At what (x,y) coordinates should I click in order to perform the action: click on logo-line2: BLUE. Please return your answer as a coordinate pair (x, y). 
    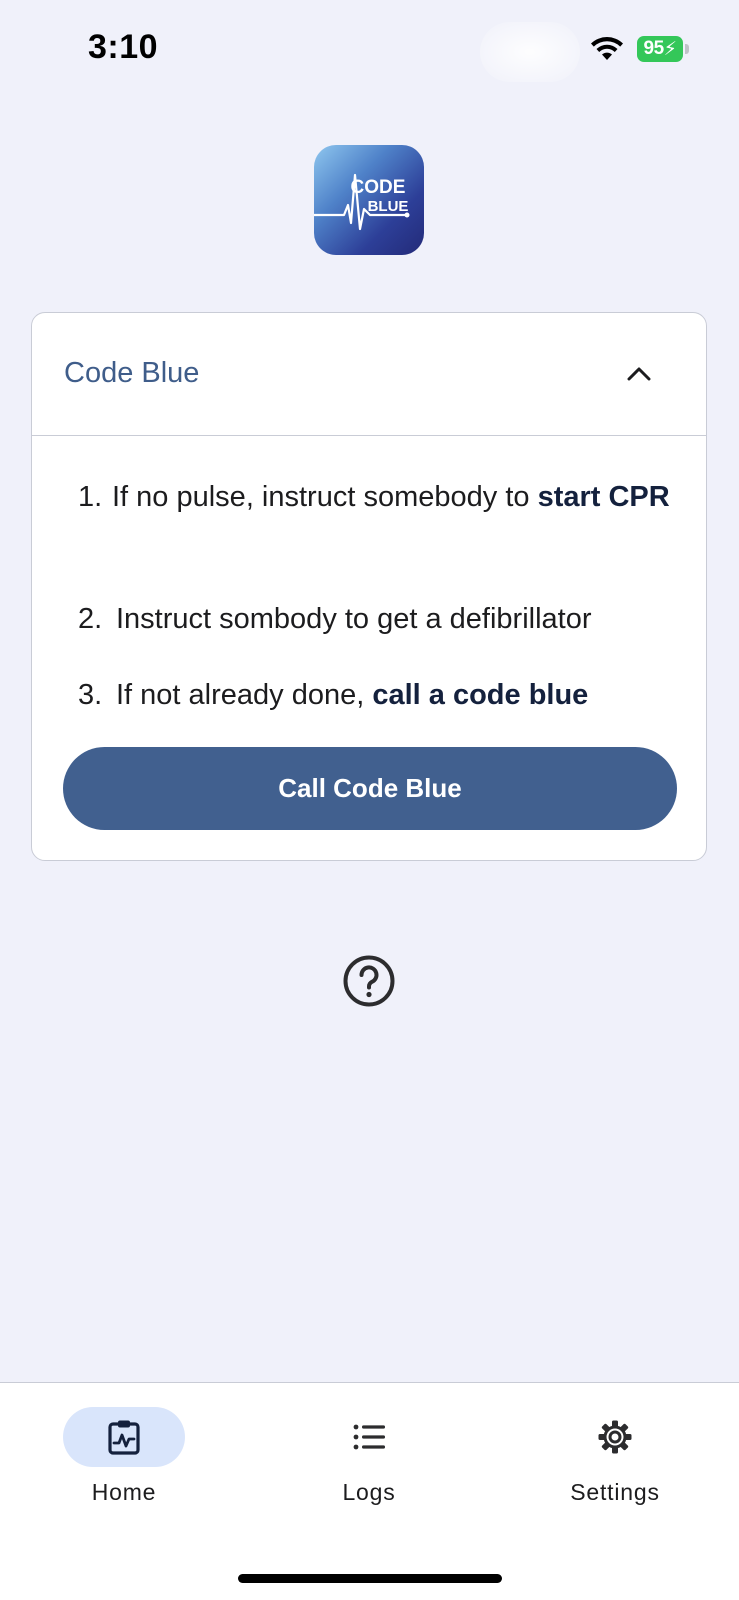
    Looking at the image, I should click on (388, 206).